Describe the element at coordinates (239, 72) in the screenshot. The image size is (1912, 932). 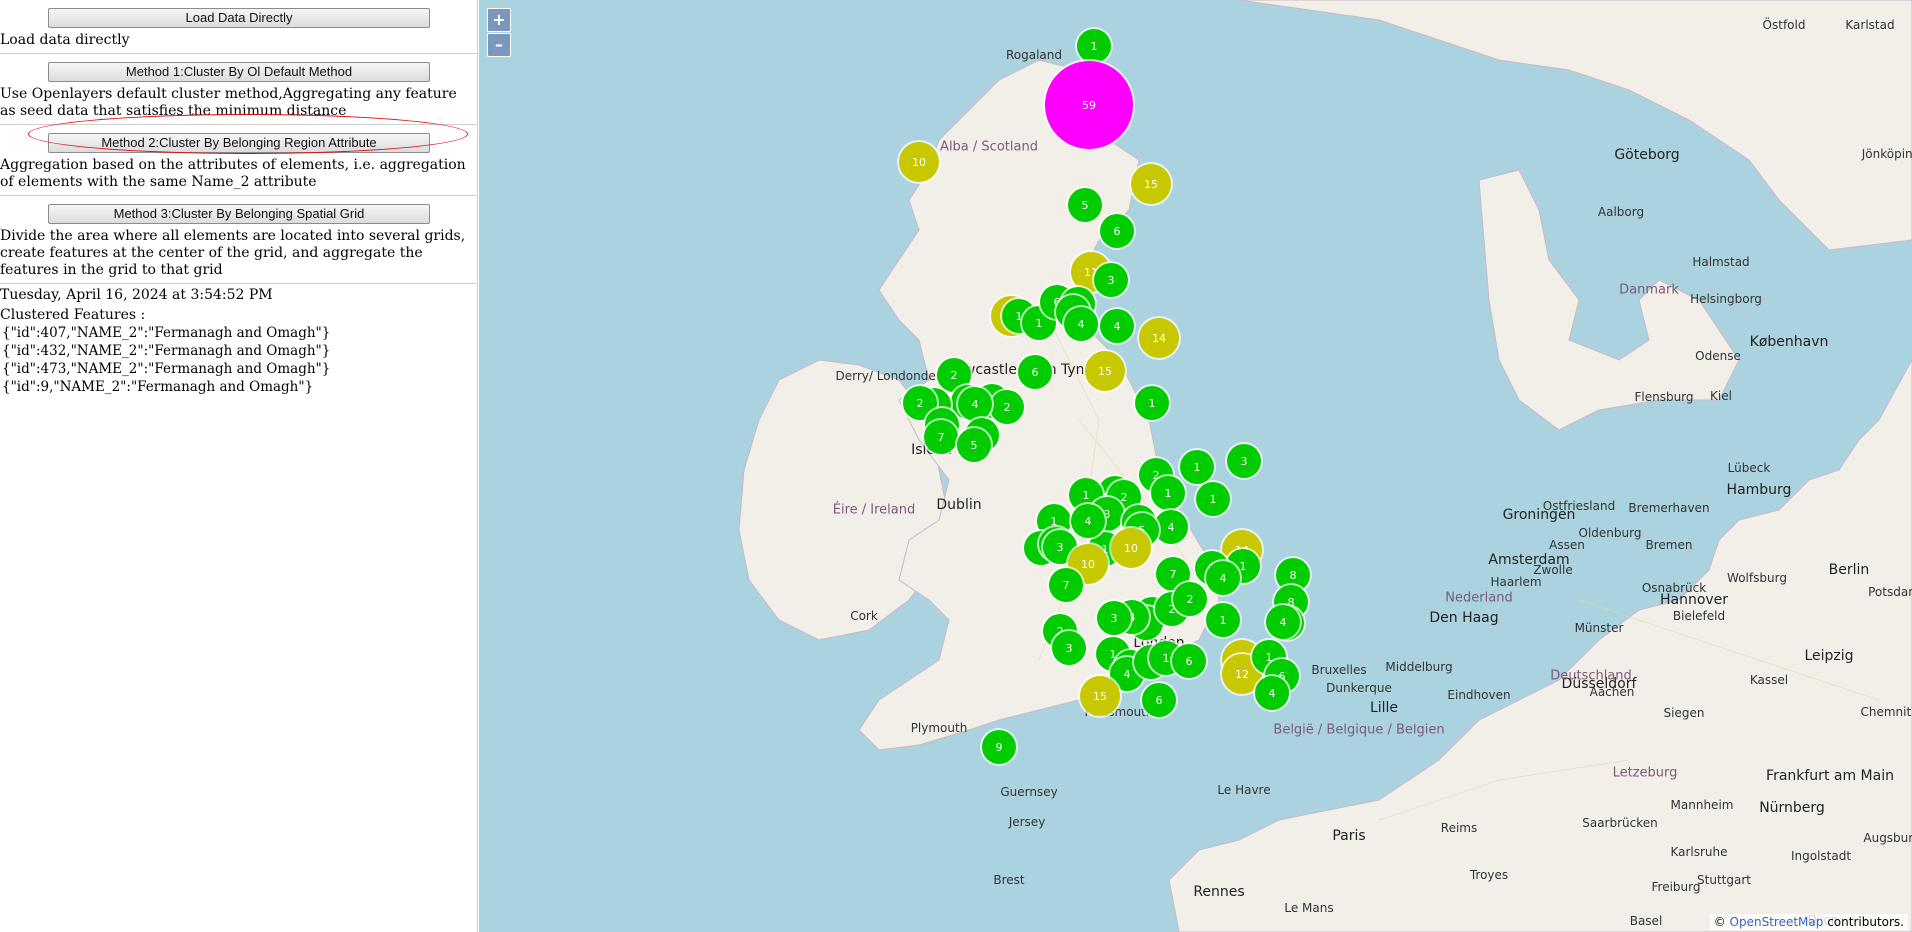
I see `method-1-button: Method 1:Cluster By Ol Default Method` at that location.